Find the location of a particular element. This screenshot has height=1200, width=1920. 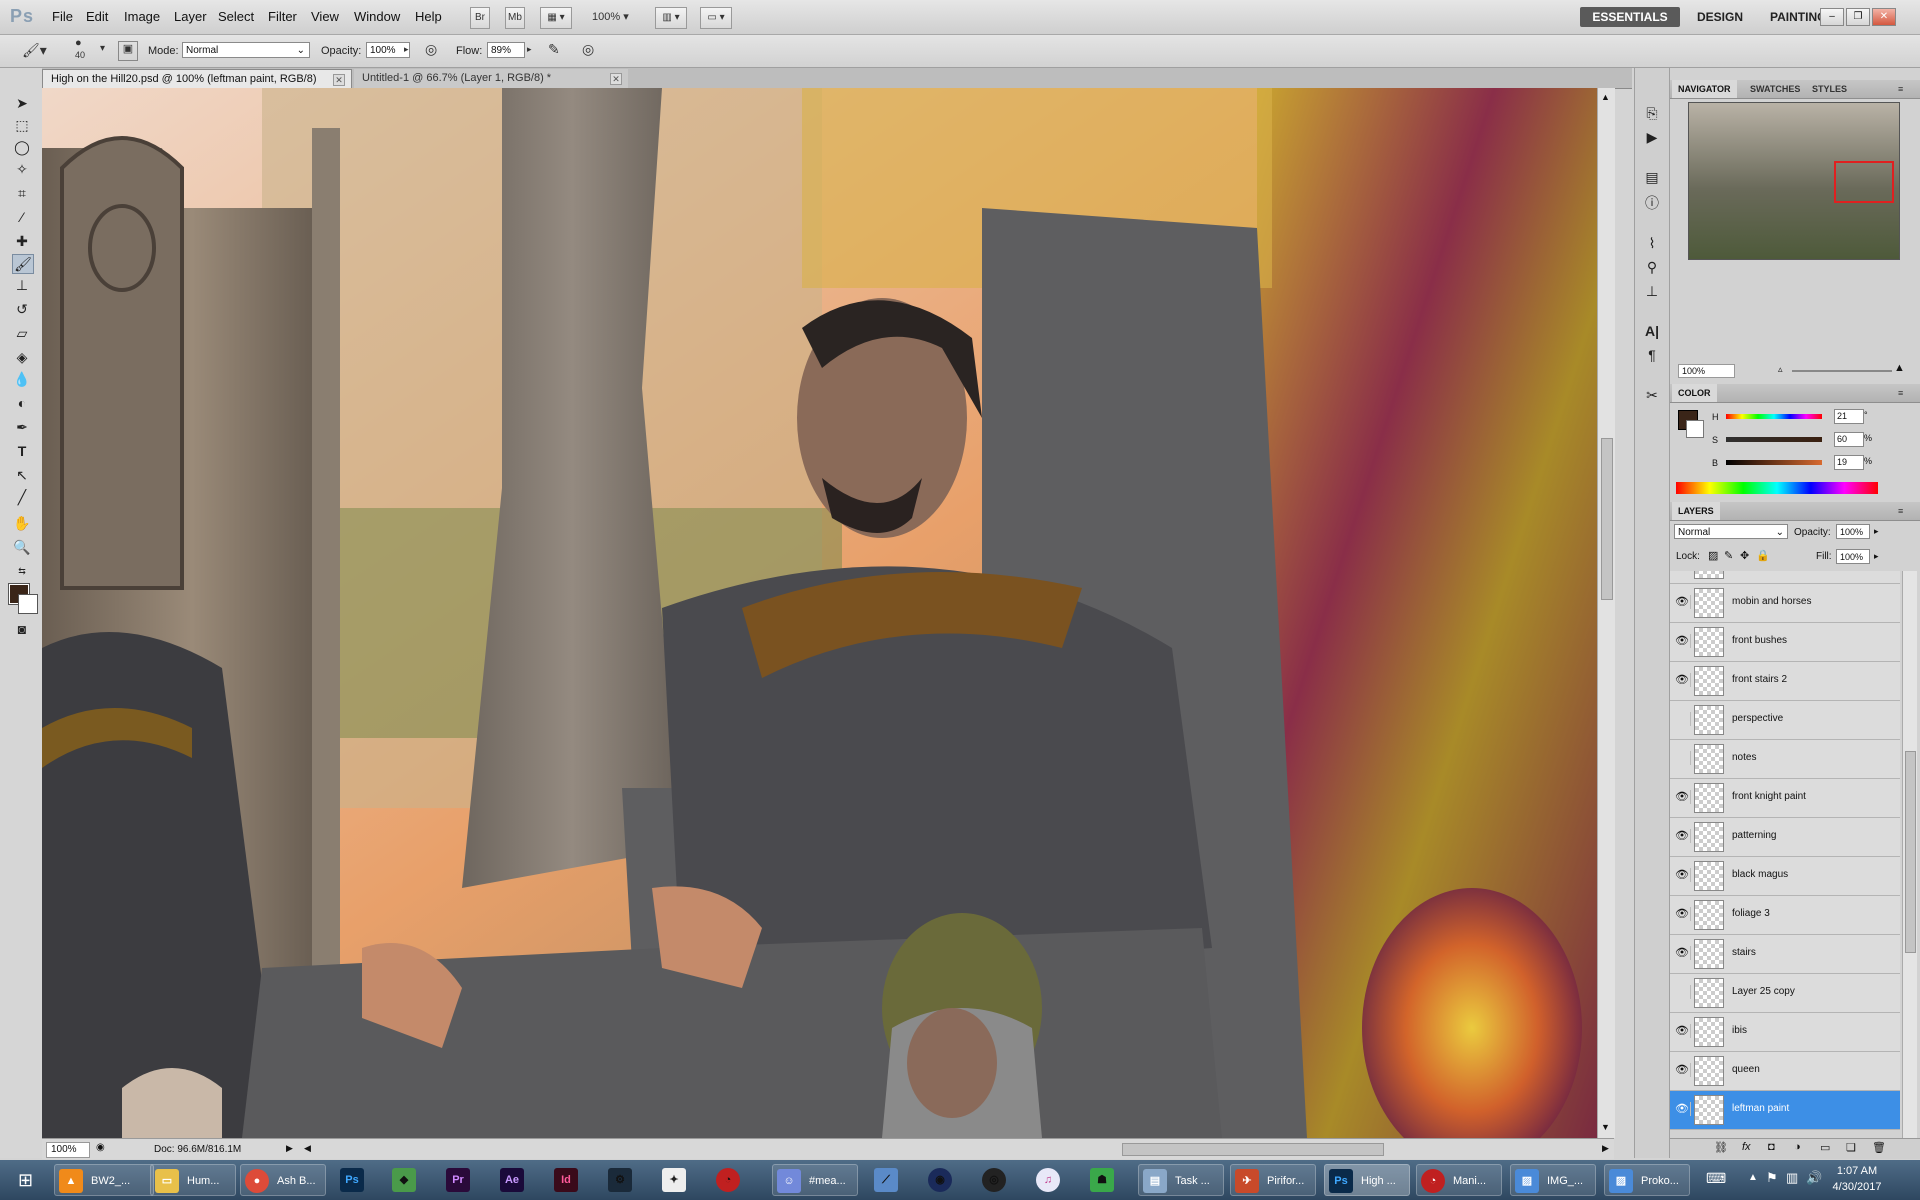

quick-mask-icon: ◙ is located at coordinates (22, 629).